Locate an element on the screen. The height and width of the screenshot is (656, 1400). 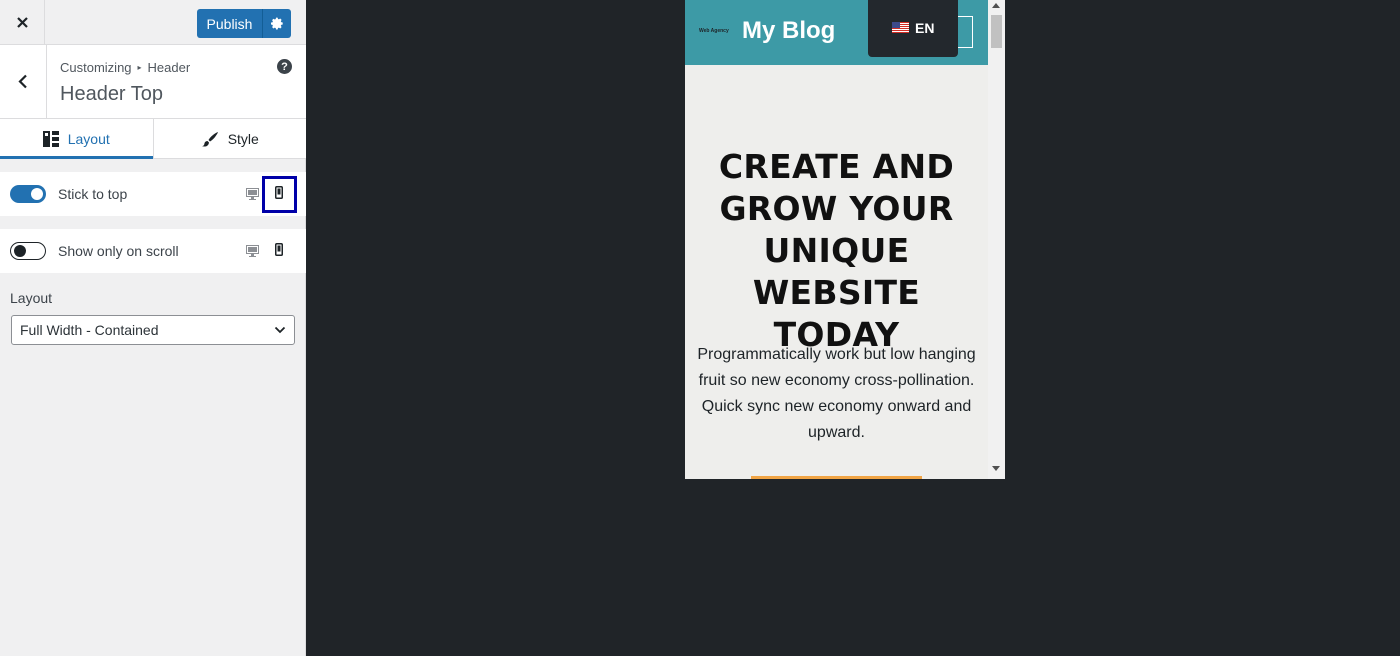
mobile-icon is located at coordinates (279, 252).